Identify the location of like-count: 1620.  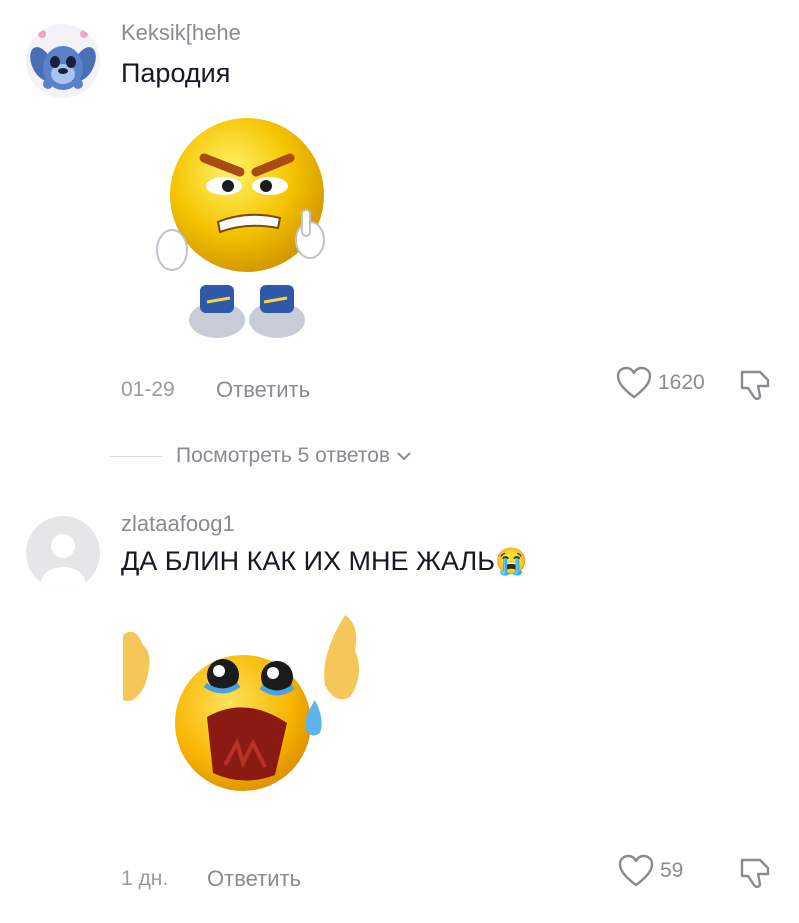
(681, 382).